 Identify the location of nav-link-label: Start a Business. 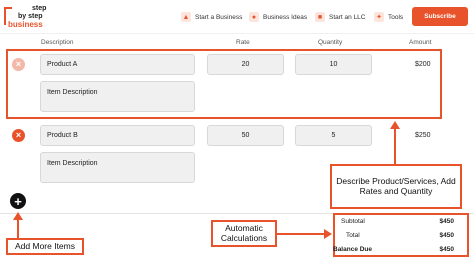
(219, 17).